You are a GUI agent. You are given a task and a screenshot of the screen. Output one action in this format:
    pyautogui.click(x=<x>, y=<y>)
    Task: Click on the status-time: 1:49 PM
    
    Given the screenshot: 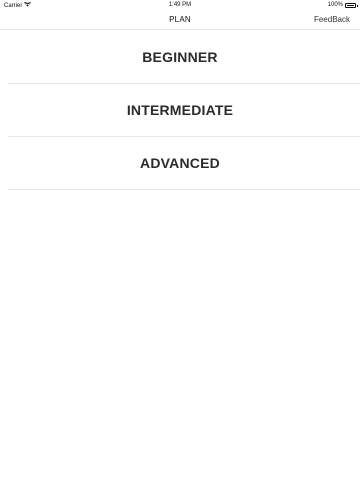 What is the action you would take?
    pyautogui.click(x=180, y=5)
    